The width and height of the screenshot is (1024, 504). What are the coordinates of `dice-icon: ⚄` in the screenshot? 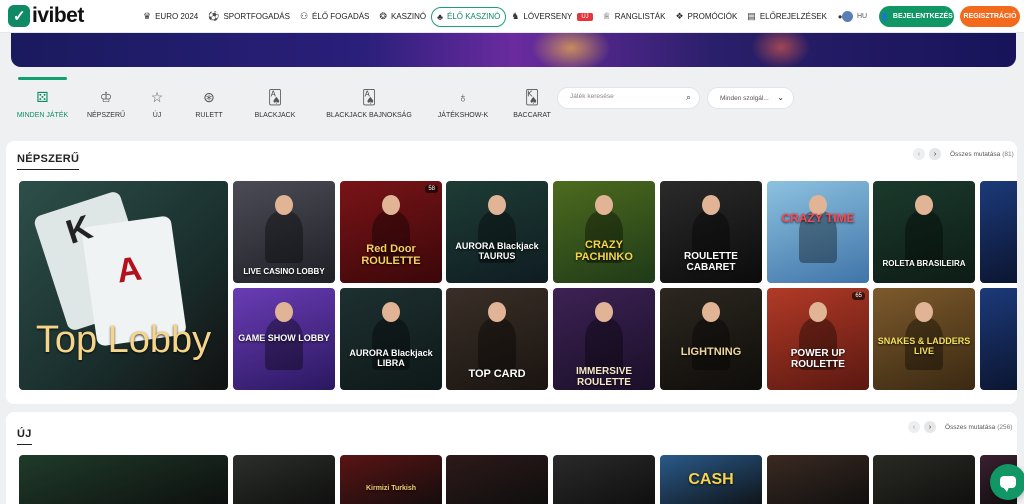 It's located at (42, 97).